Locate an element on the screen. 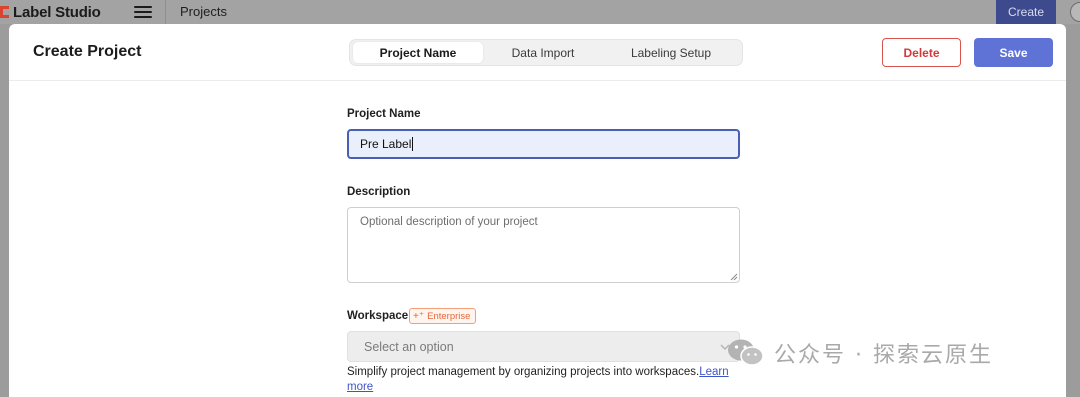  resize-grip-icon is located at coordinates (734, 277).